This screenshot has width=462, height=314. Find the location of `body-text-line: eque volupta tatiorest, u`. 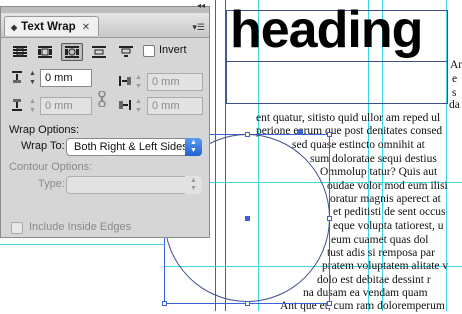

body-text-line: eque volupta tatiorest, u is located at coordinates (388, 226).